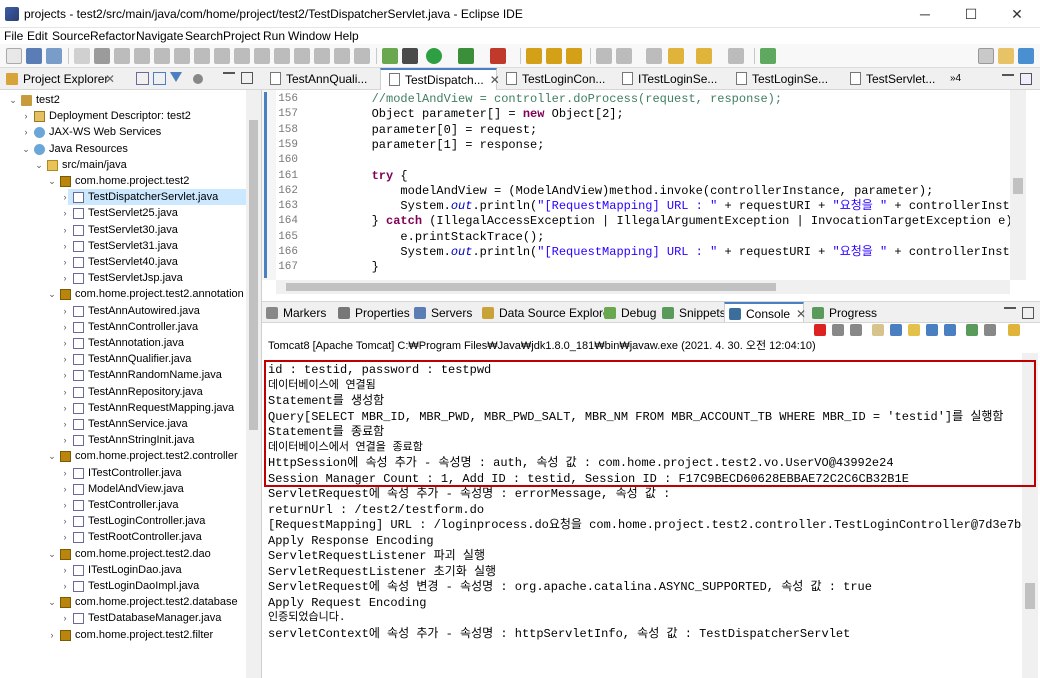 The width and height of the screenshot is (1040, 678). I want to click on minimize-panel-icon, so click(1010, 313).